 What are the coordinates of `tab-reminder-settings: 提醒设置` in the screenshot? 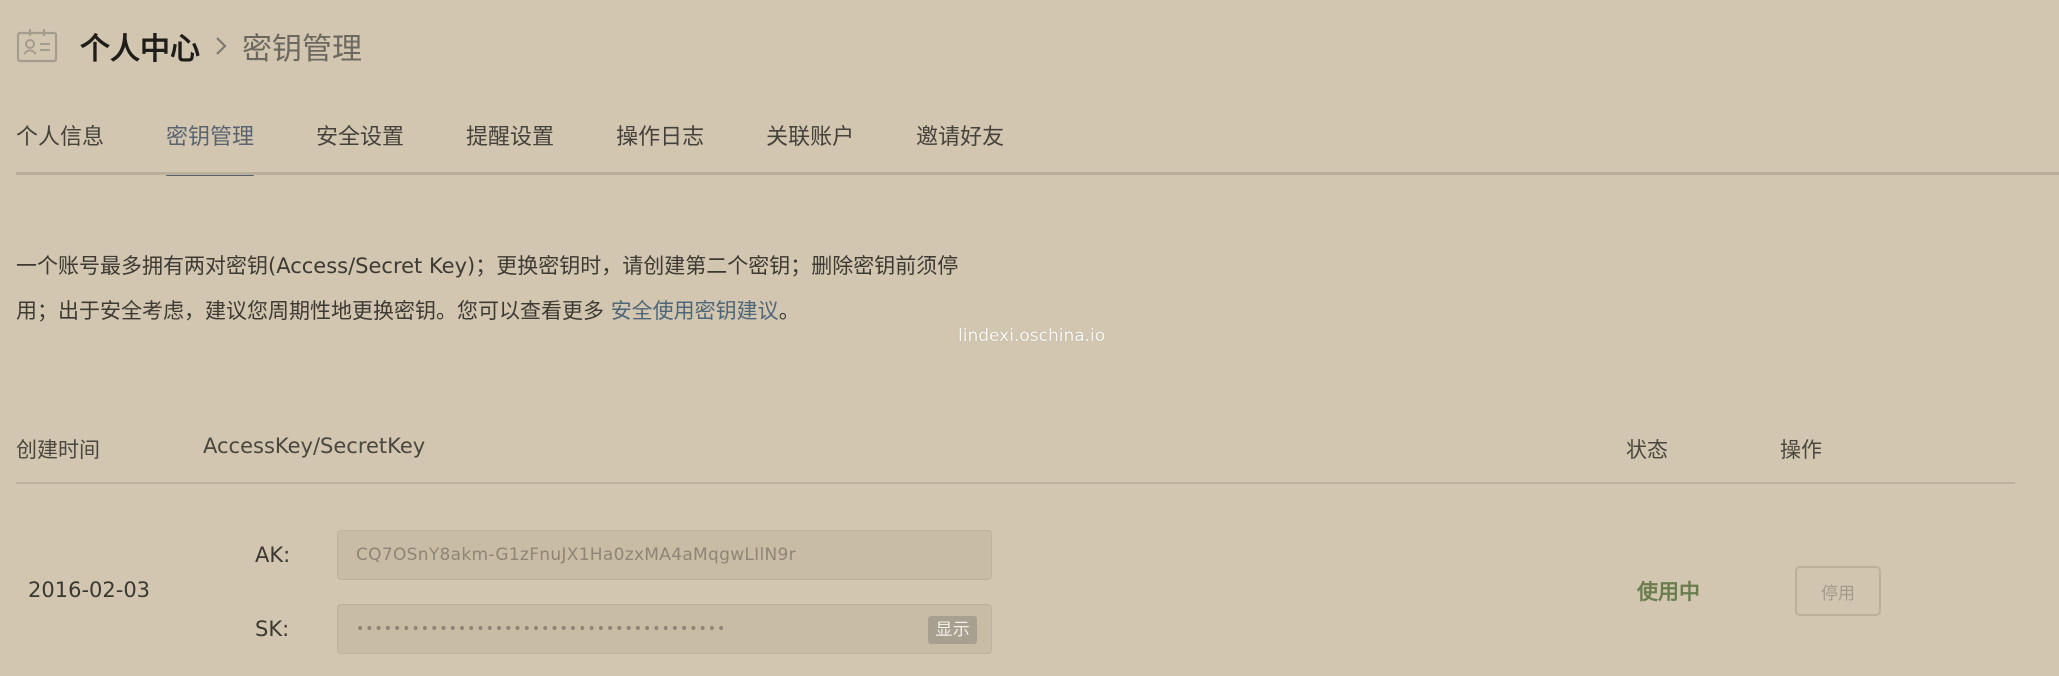 It's located at (510, 147).